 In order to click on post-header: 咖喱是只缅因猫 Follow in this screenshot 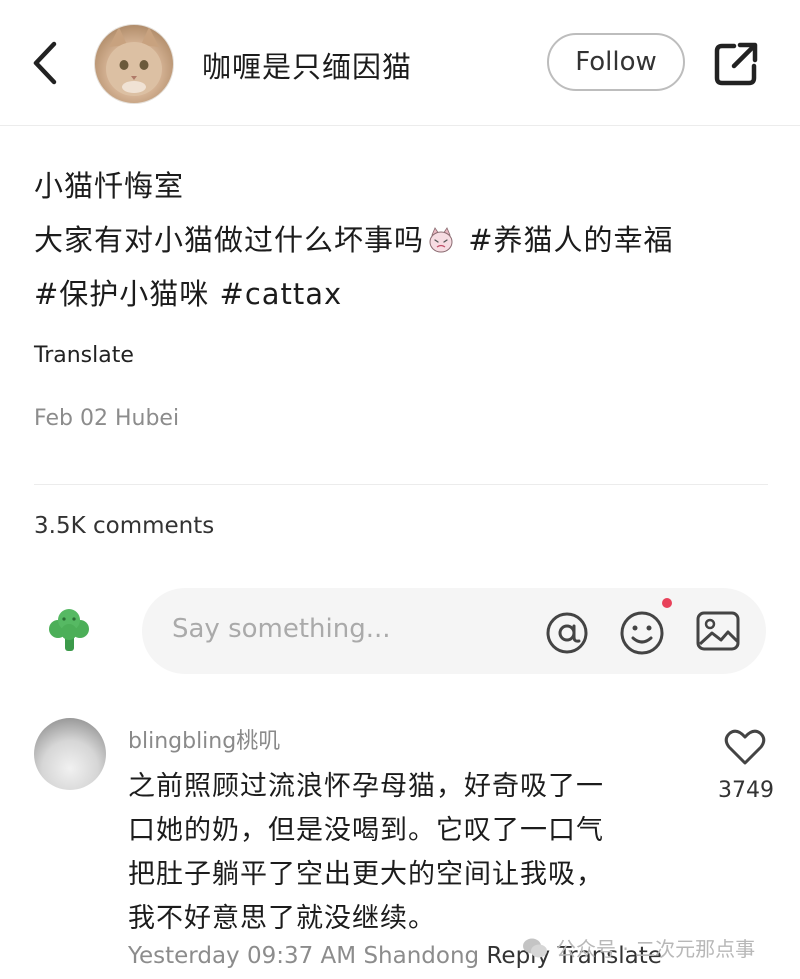, I will do `click(400, 63)`.